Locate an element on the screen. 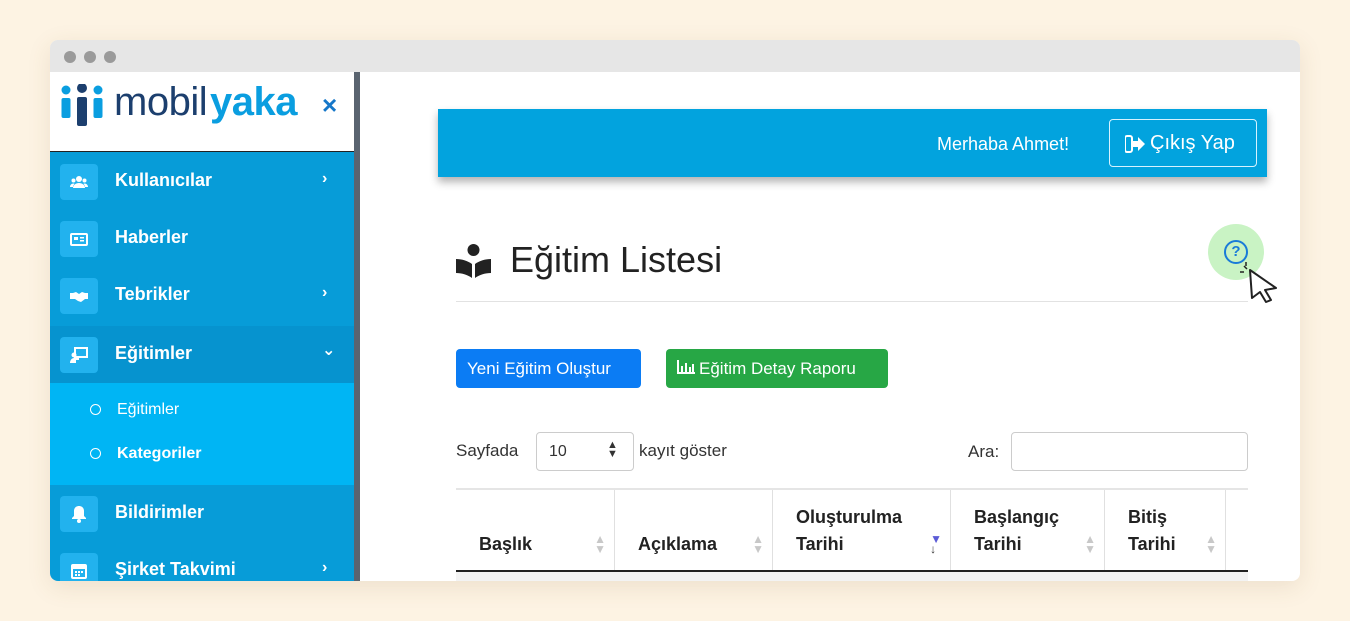 The image size is (1350, 621). submenu-item-kategoriler: Kategoriler is located at coordinates (202, 455).